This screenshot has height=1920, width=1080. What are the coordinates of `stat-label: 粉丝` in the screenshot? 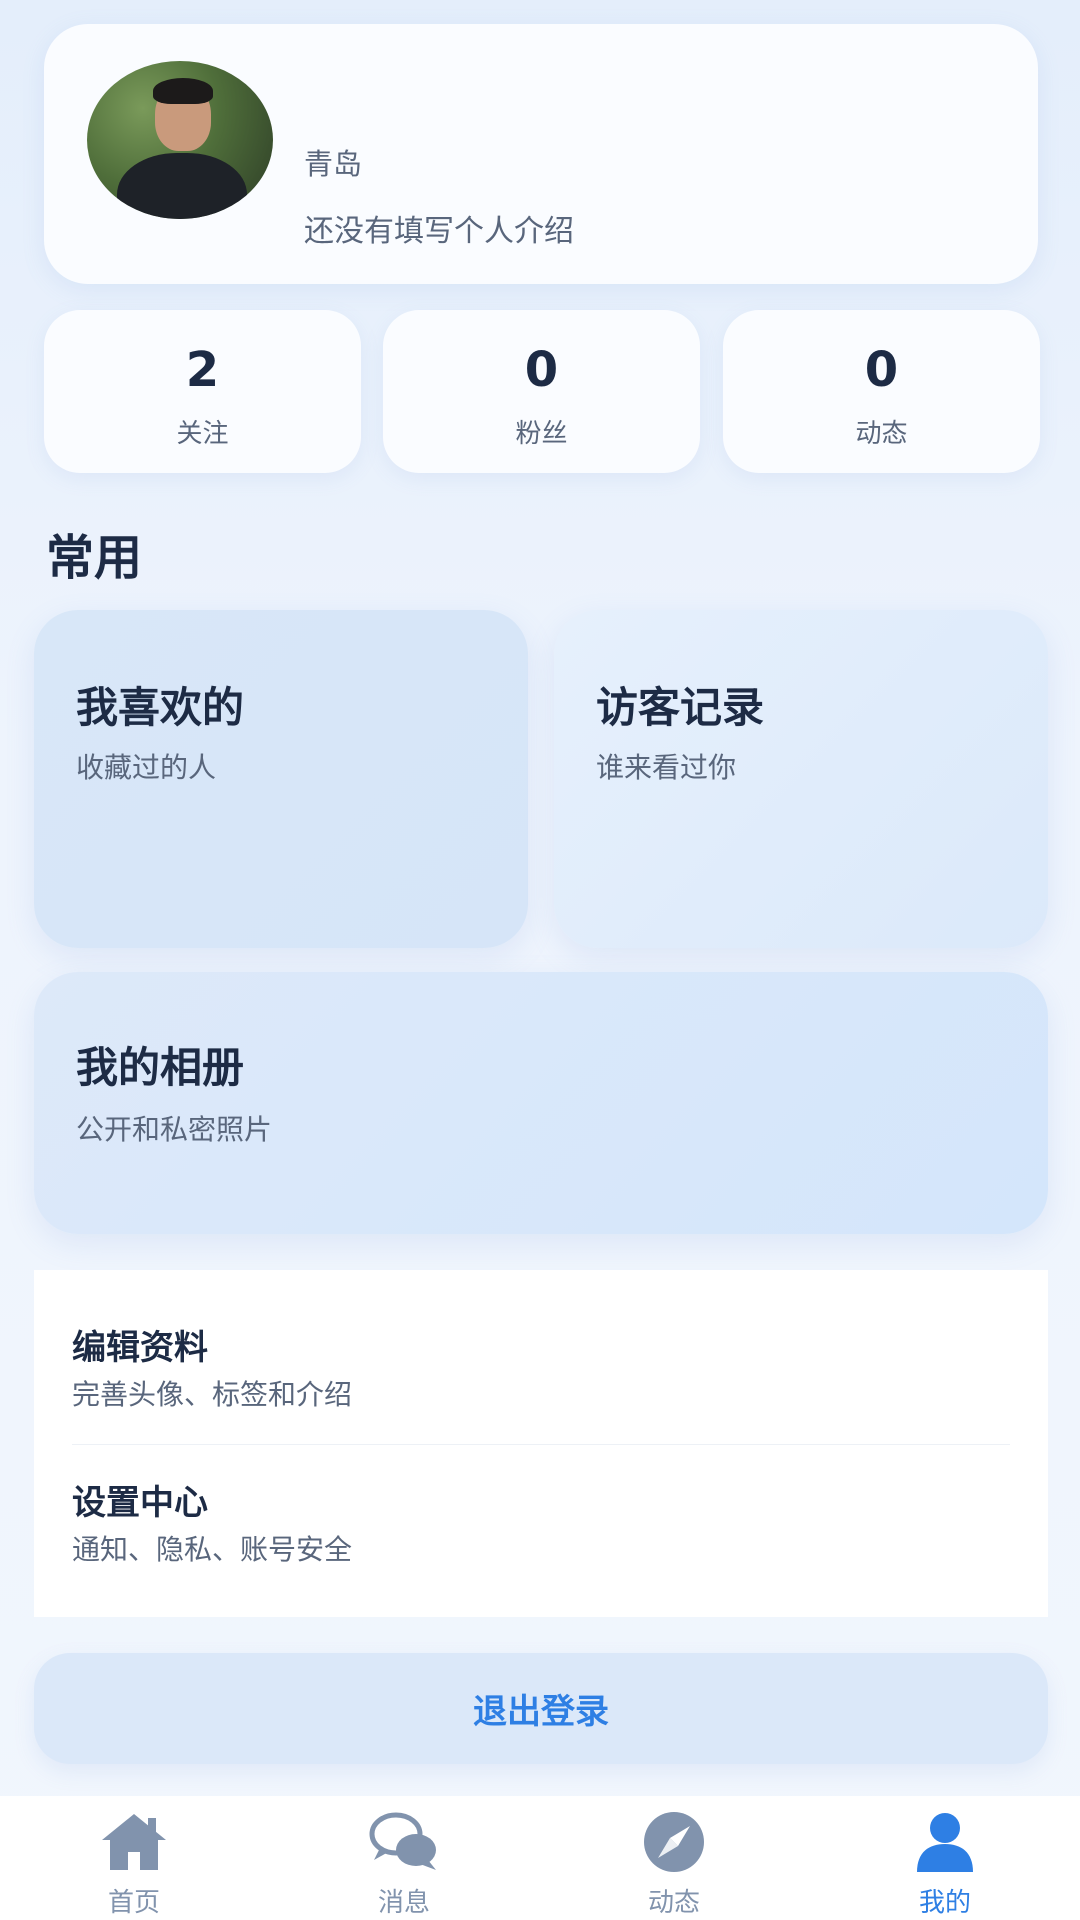 It's located at (541, 434).